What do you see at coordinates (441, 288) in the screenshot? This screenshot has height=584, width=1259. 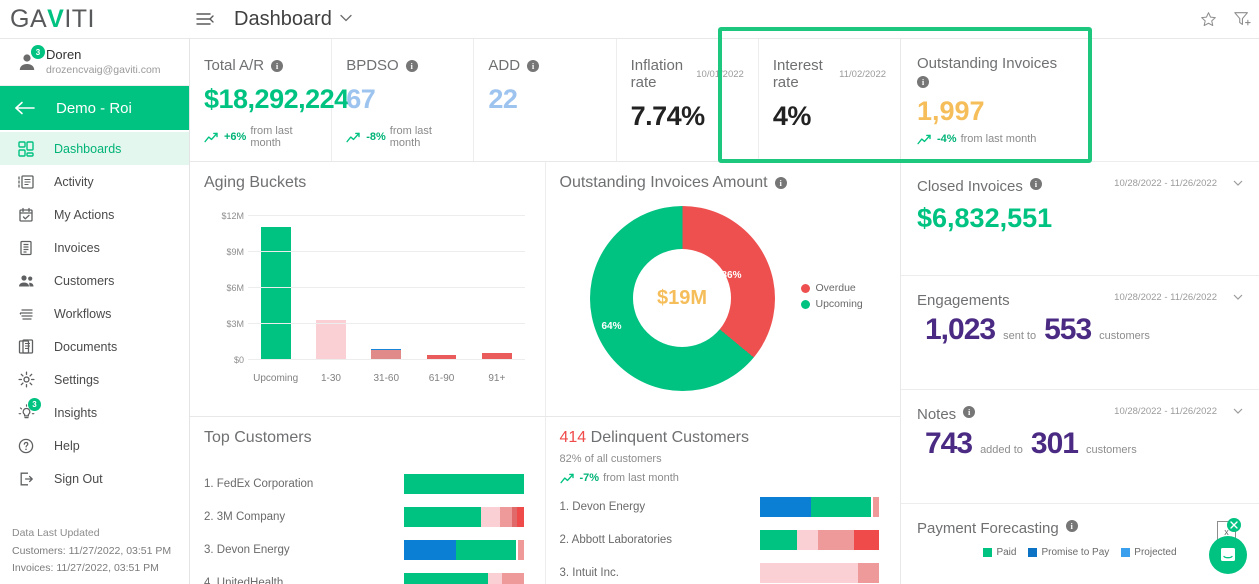 I see `bar-slot` at bounding box center [441, 288].